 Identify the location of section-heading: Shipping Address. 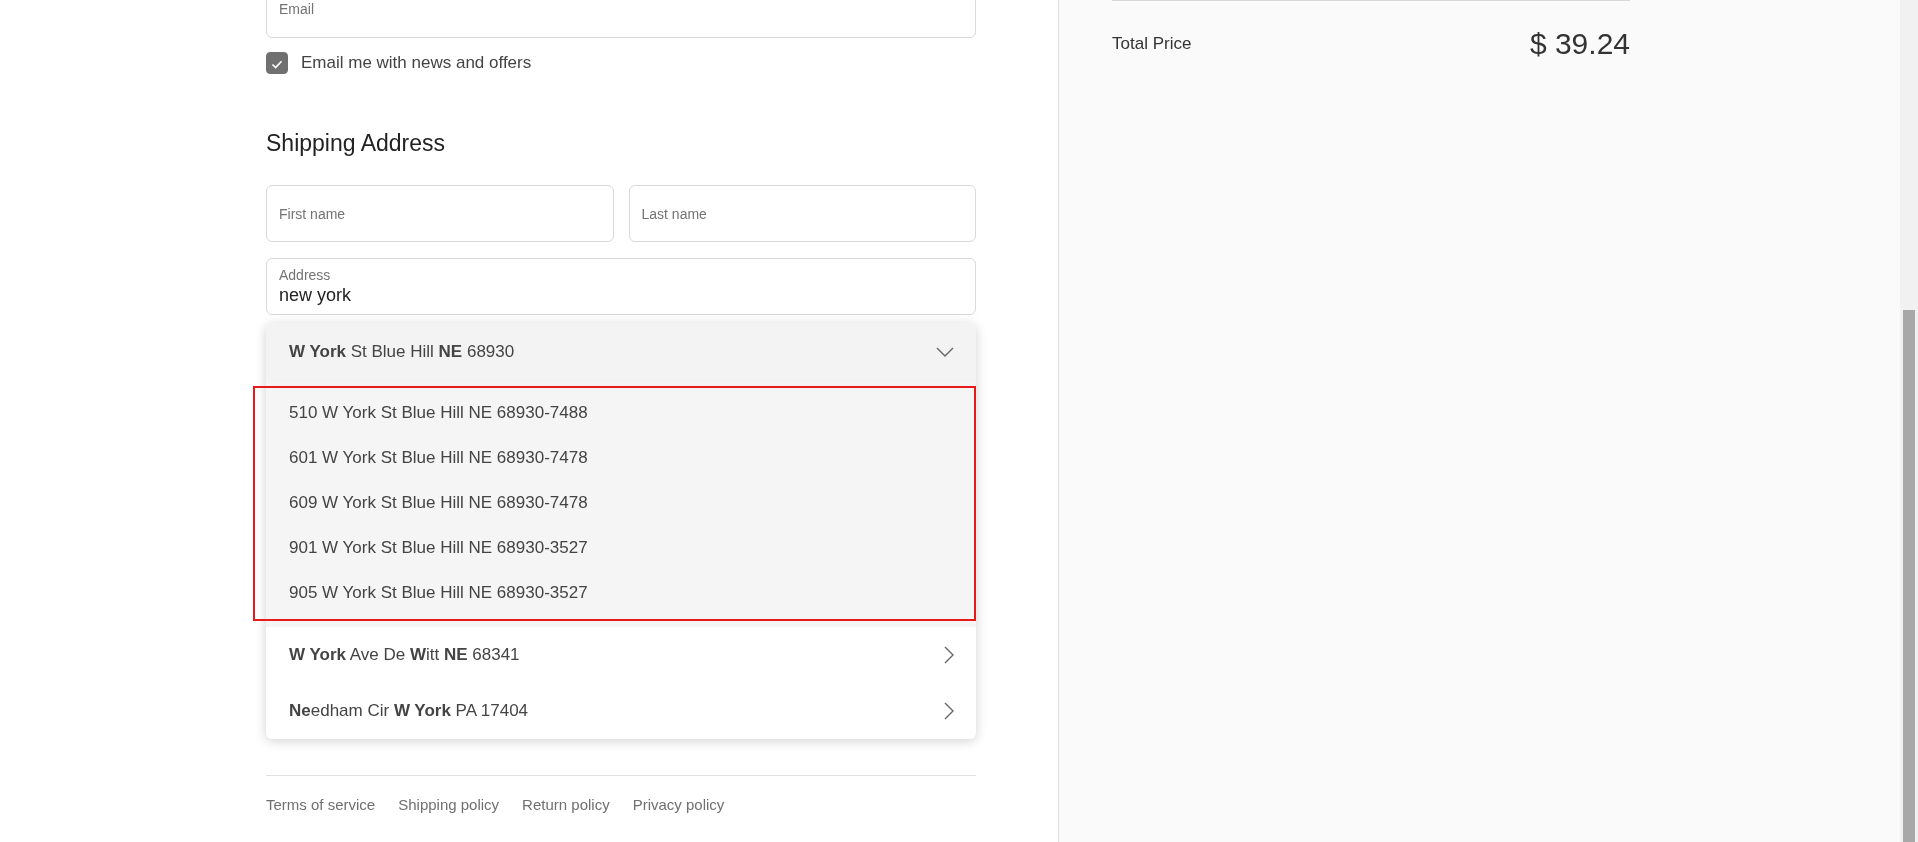
(356, 143).